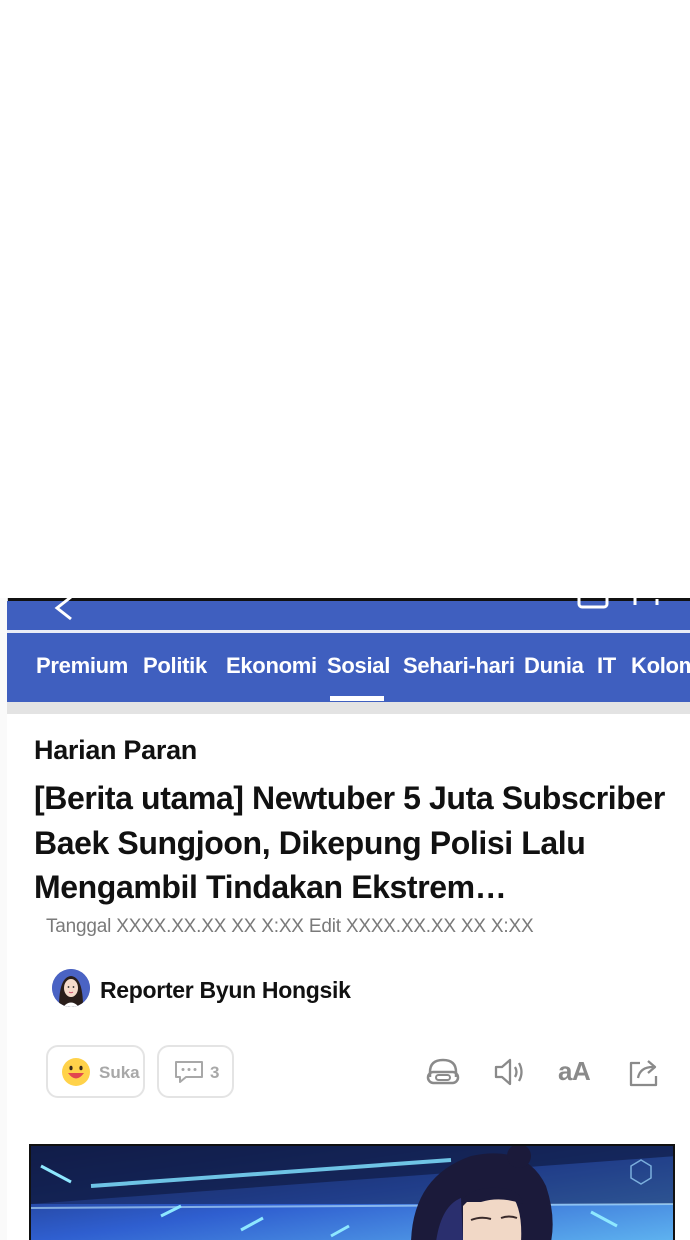 The width and height of the screenshot is (690, 1240). Describe the element at coordinates (82, 666) in the screenshot. I see `tab-premium: Premium` at that location.